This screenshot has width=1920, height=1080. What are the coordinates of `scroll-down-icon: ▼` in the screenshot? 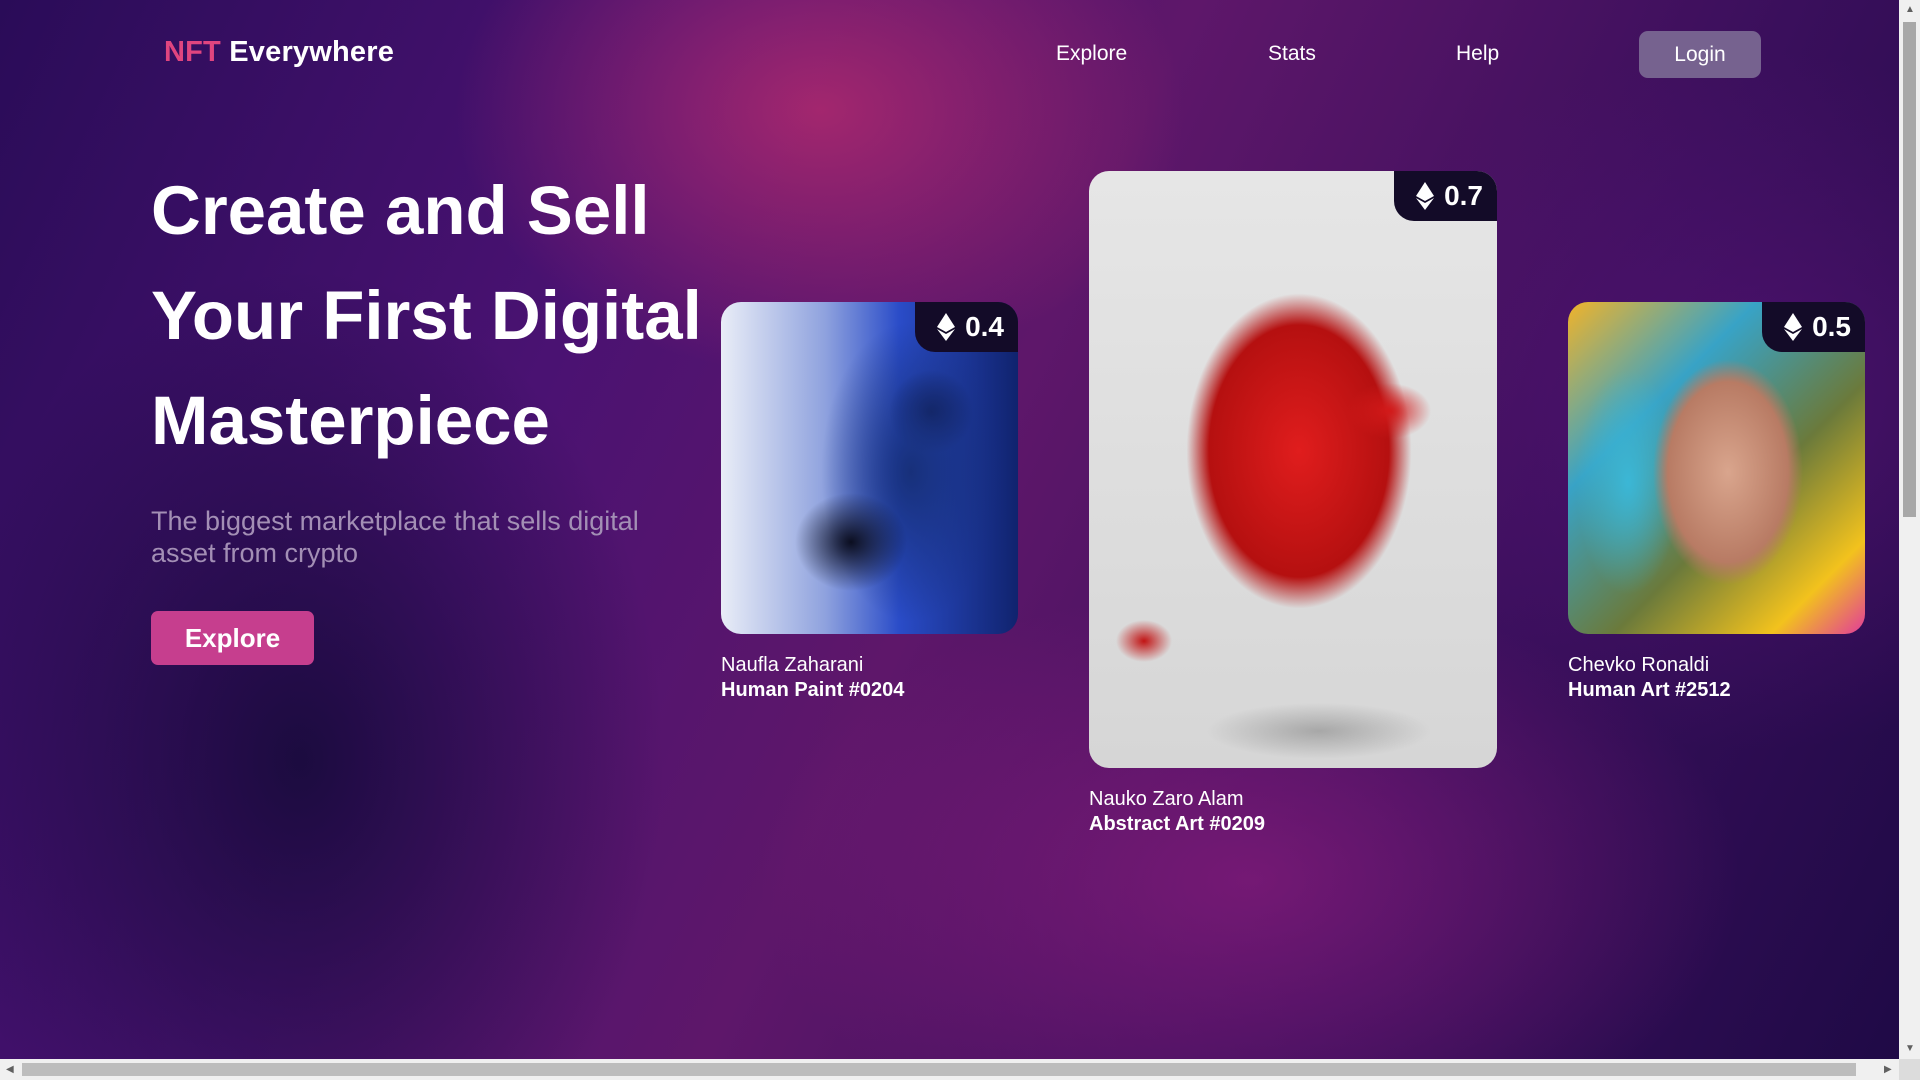 It's located at (1910, 1049).